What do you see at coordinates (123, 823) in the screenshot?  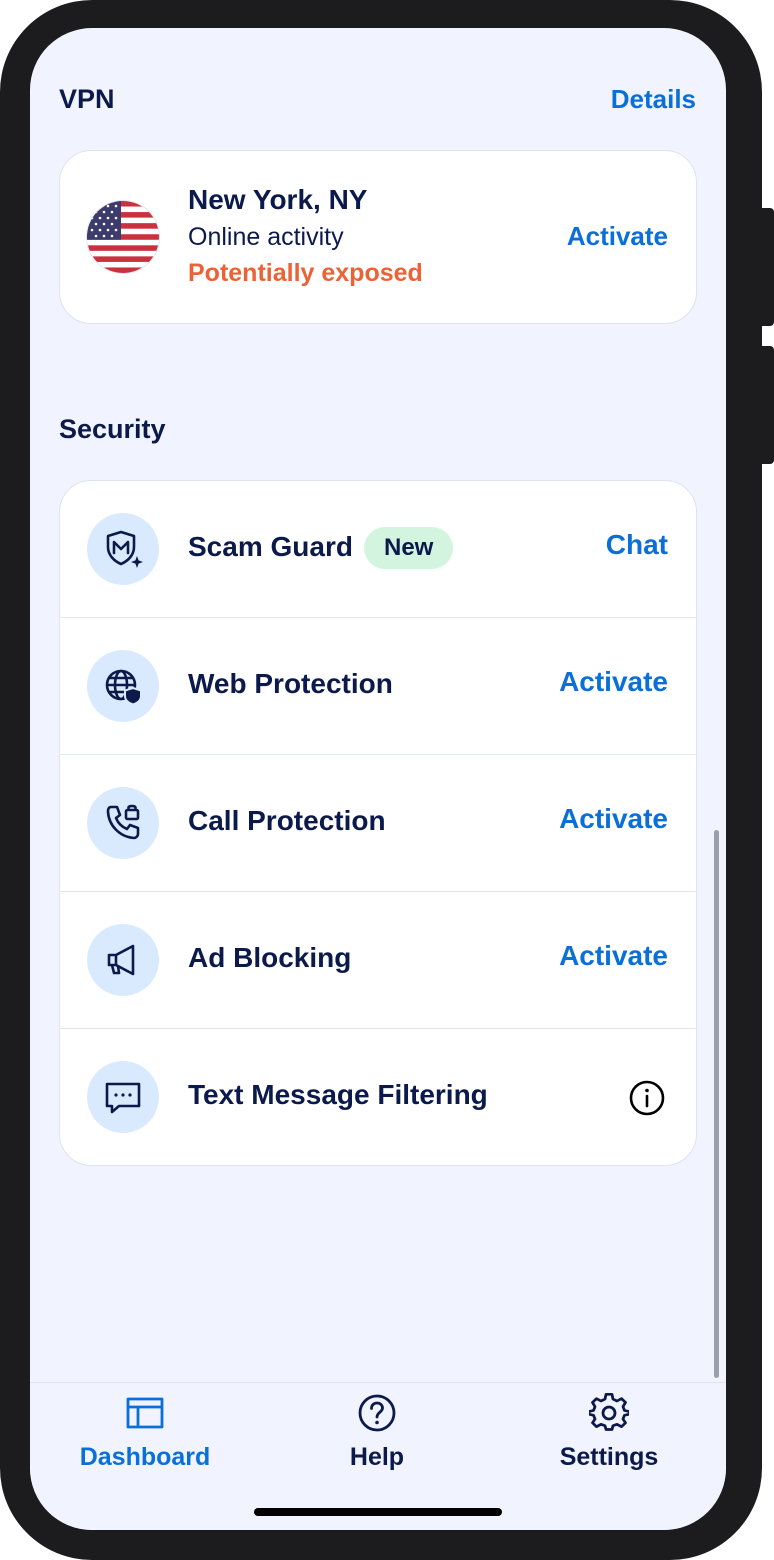 I see `phone-lock-icon` at bounding box center [123, 823].